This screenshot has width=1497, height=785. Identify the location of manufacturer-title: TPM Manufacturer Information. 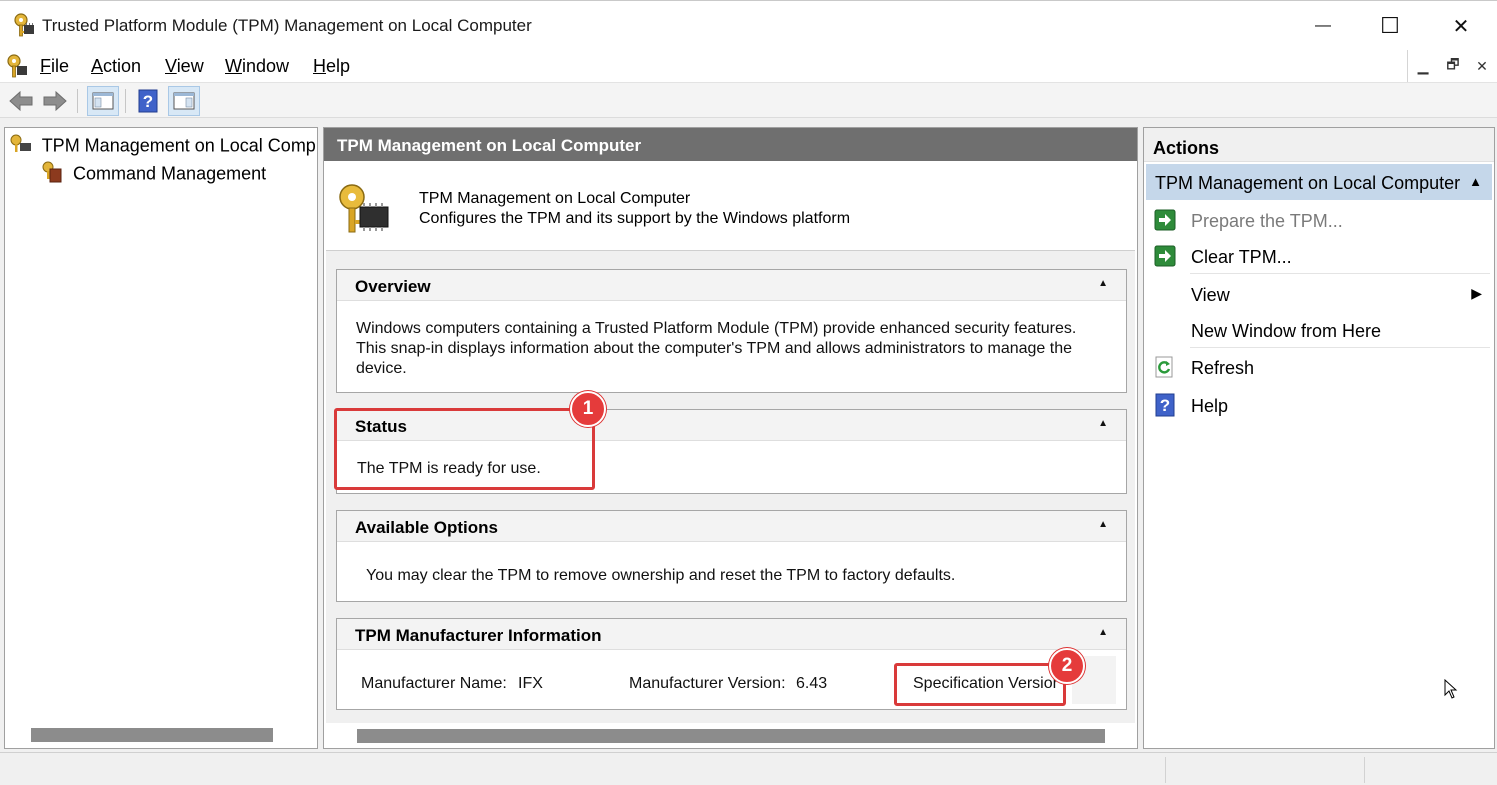
(478, 635).